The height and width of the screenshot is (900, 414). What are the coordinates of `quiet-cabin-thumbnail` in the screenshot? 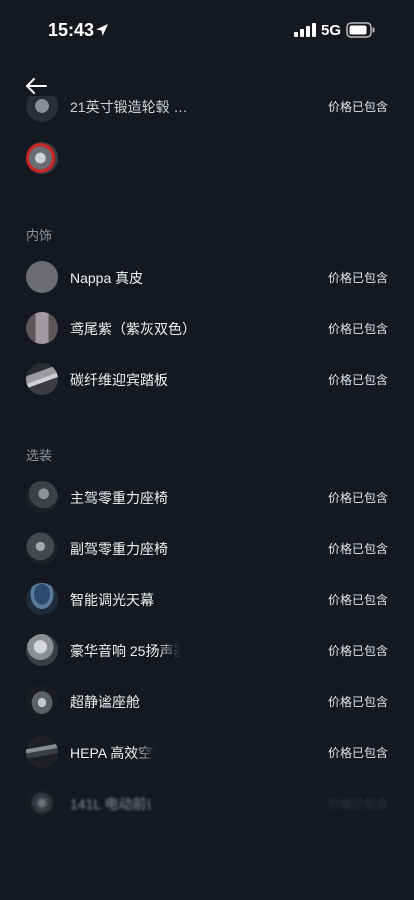 It's located at (42, 701).